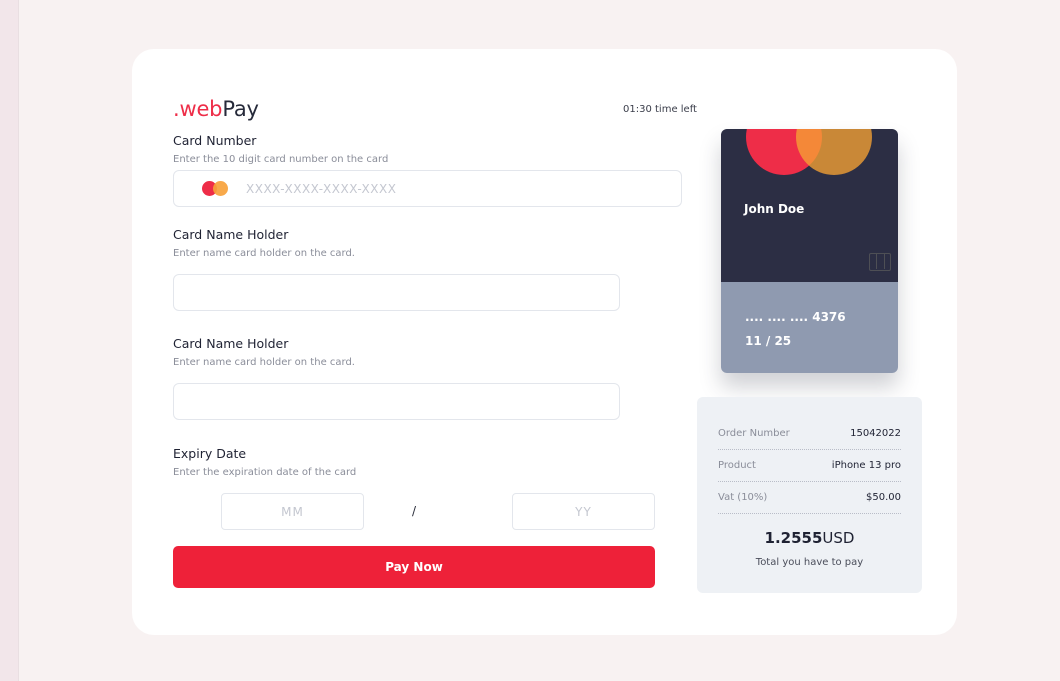 This screenshot has width=1060, height=681. Describe the element at coordinates (737, 465) in the screenshot. I see `summary-key: Product` at that location.